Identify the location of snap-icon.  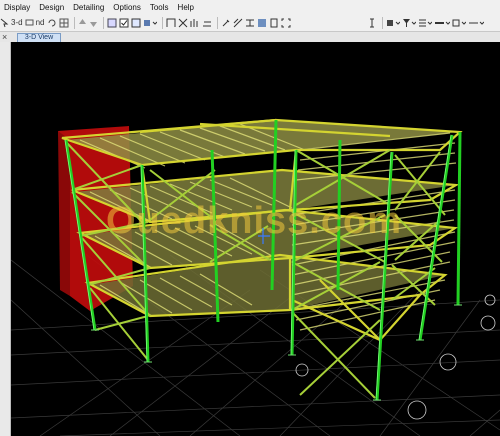
(459, 22).